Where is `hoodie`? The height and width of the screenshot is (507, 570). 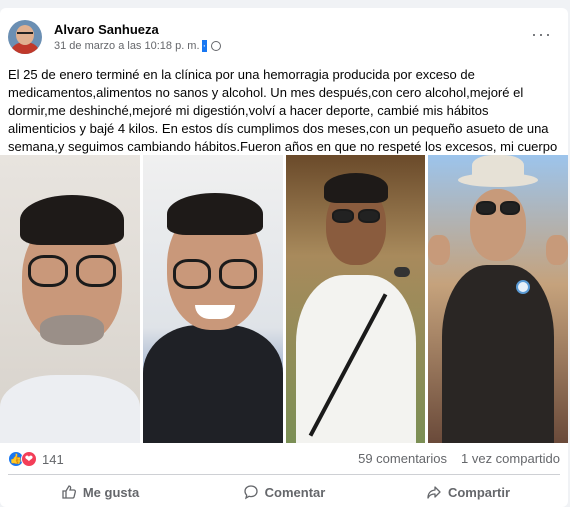 hoodie is located at coordinates (212, 384).